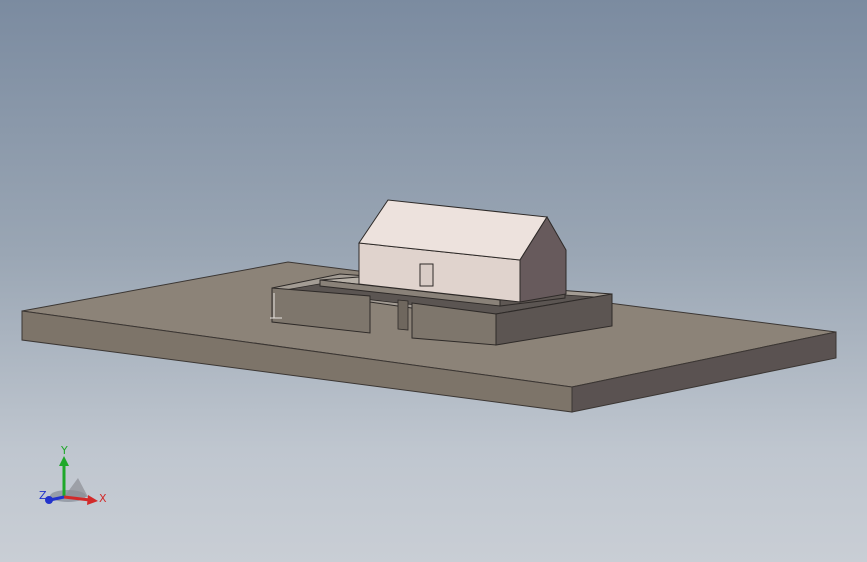  What do you see at coordinates (64, 450) in the screenshot?
I see `y-axis-label: Y` at bounding box center [64, 450].